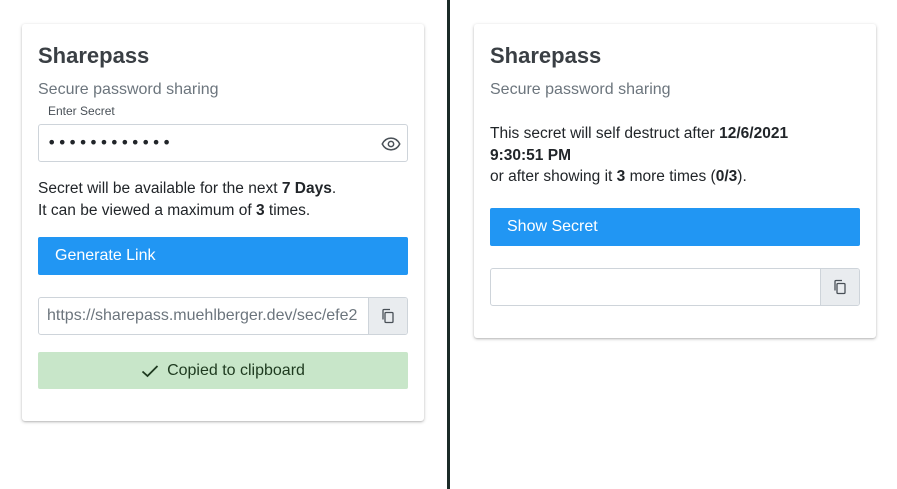 This screenshot has height=489, width=897. What do you see at coordinates (334, 188) in the screenshot?
I see `availability-suffix: .` at bounding box center [334, 188].